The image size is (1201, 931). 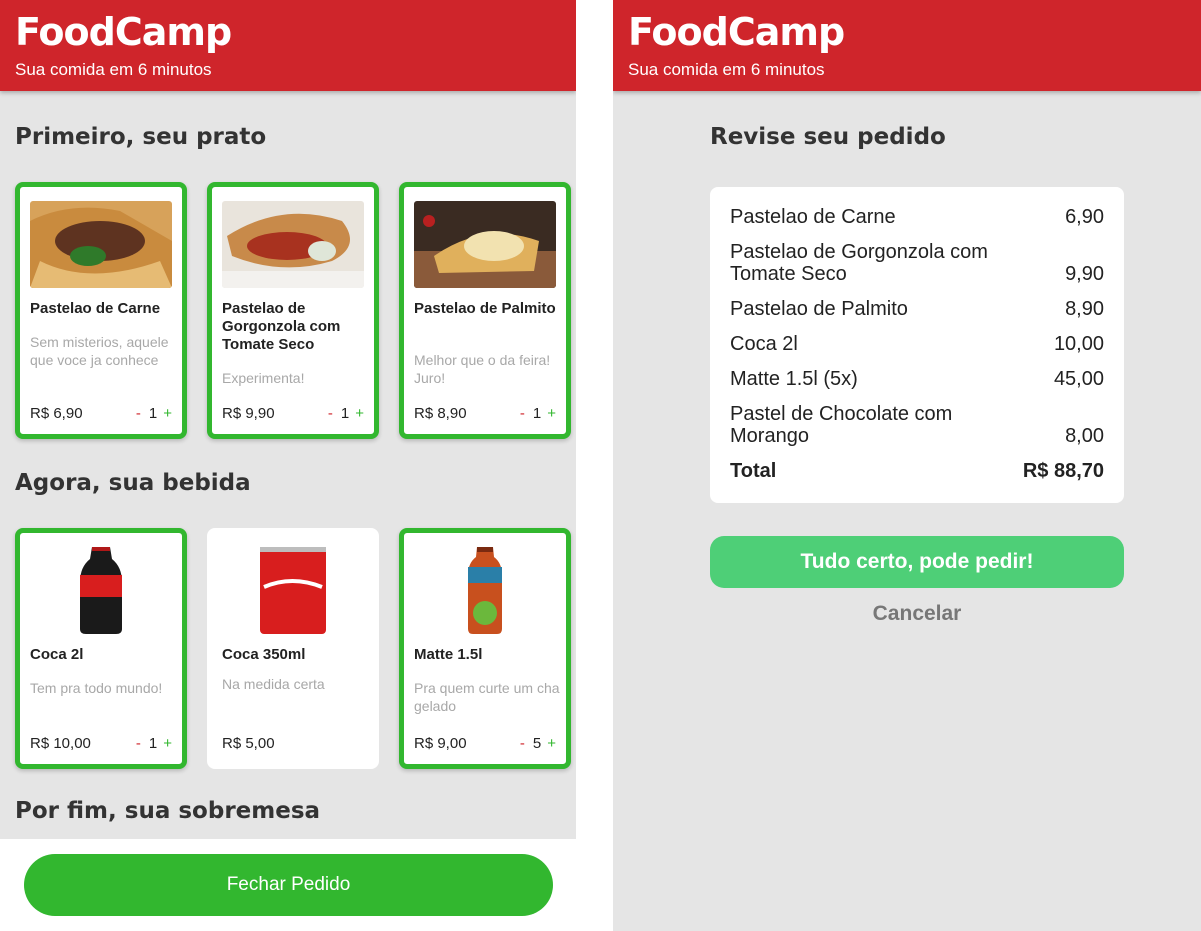 What do you see at coordinates (133, 483) in the screenshot?
I see `section-title-drinks: Agora, sua bebida` at bounding box center [133, 483].